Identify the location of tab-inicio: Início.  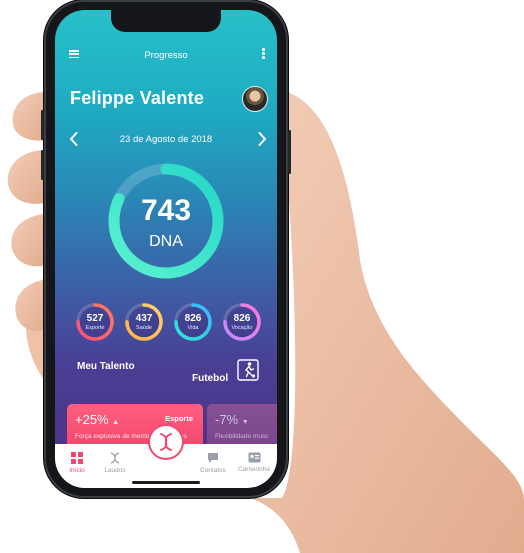
(77, 467).